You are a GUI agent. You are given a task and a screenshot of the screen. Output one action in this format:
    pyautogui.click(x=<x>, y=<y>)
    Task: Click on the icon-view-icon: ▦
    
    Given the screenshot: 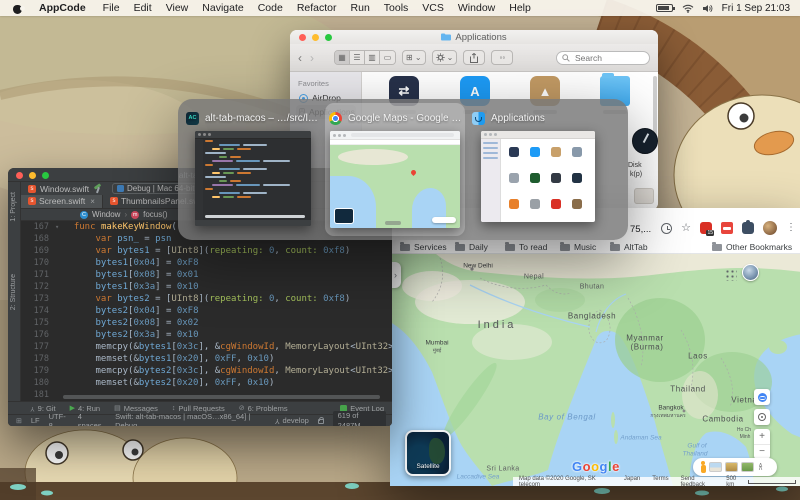 What is the action you would take?
    pyautogui.click(x=342, y=57)
    